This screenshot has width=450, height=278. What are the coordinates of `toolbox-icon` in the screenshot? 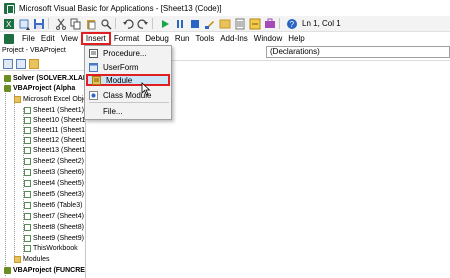 It's located at (270, 24).